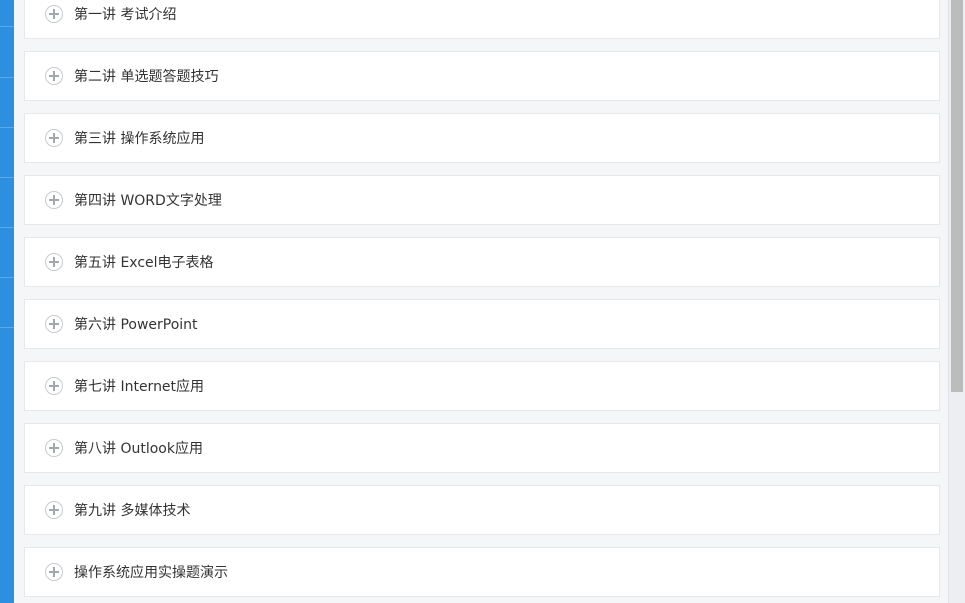 This screenshot has width=965, height=603. What do you see at coordinates (151, 573) in the screenshot?
I see `chapter-title: 操作系统应用实操题演示` at bounding box center [151, 573].